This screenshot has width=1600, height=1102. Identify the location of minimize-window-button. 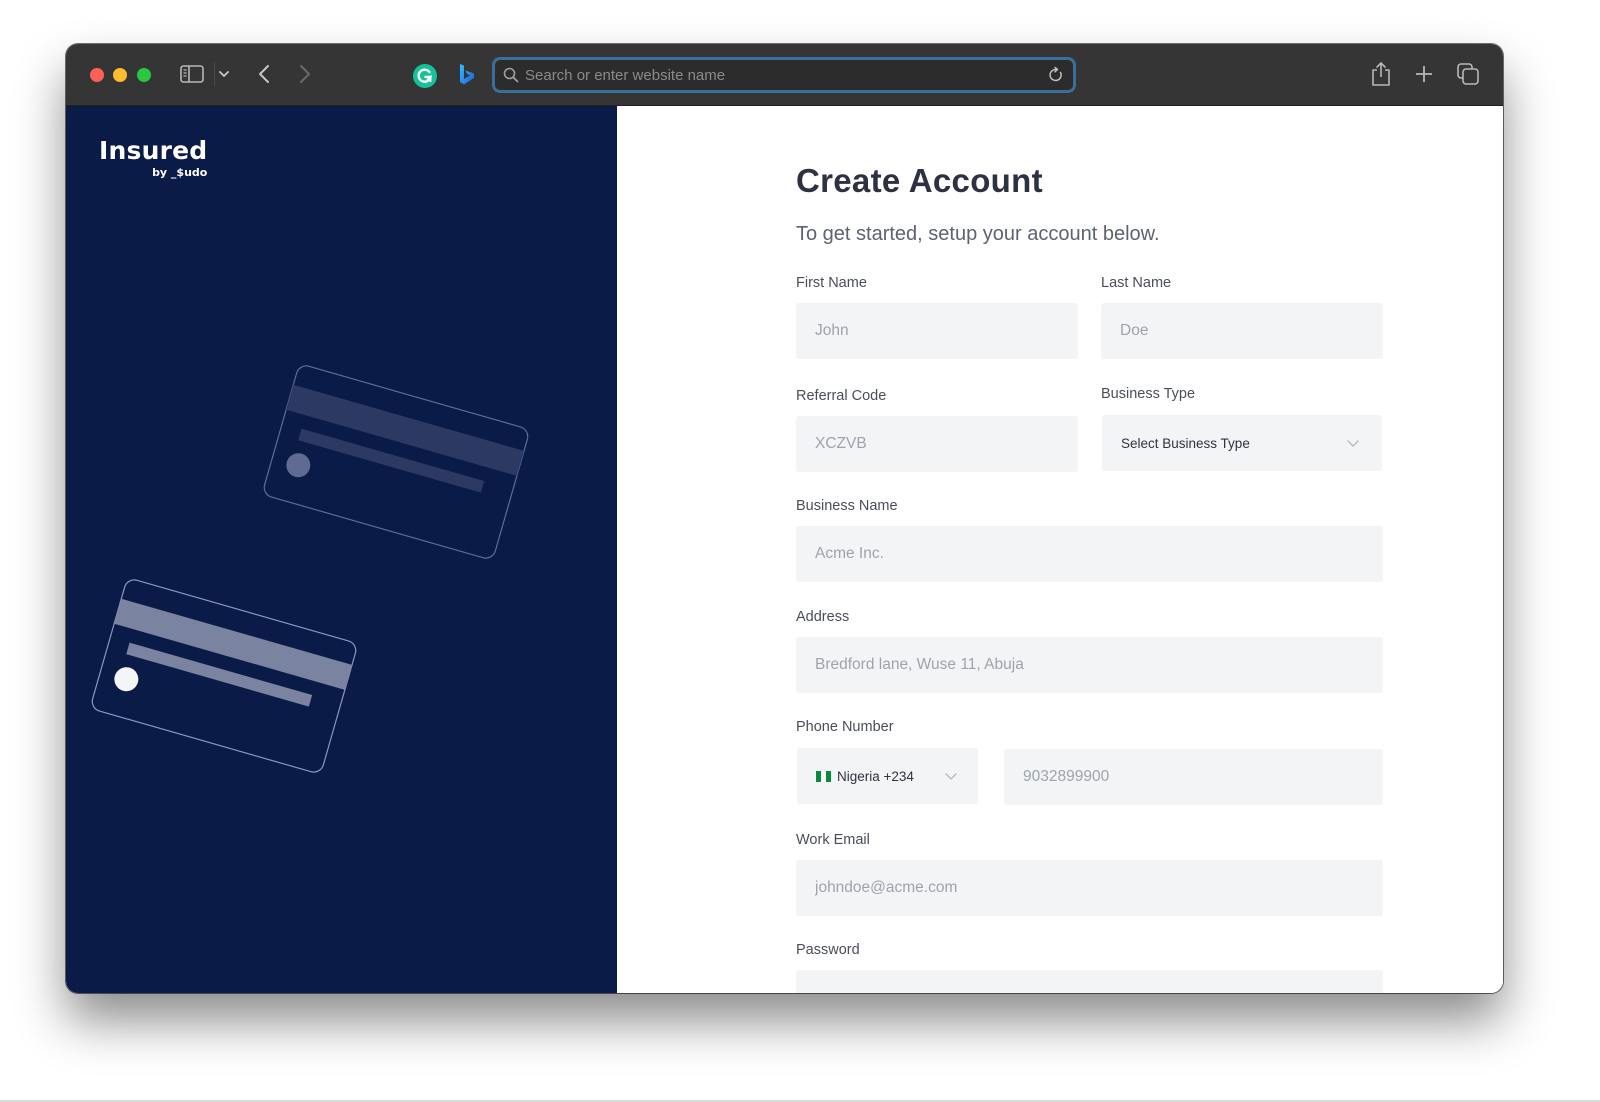
(120, 75).